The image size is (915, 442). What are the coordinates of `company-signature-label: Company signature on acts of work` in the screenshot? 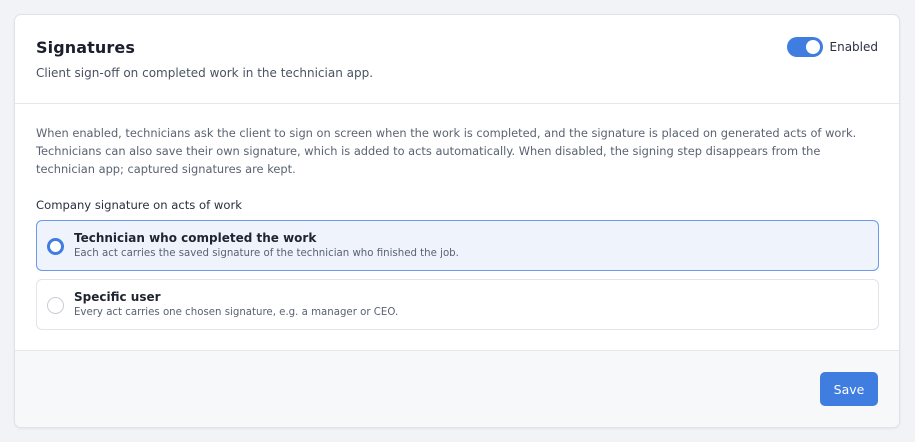 It's located at (139, 205).